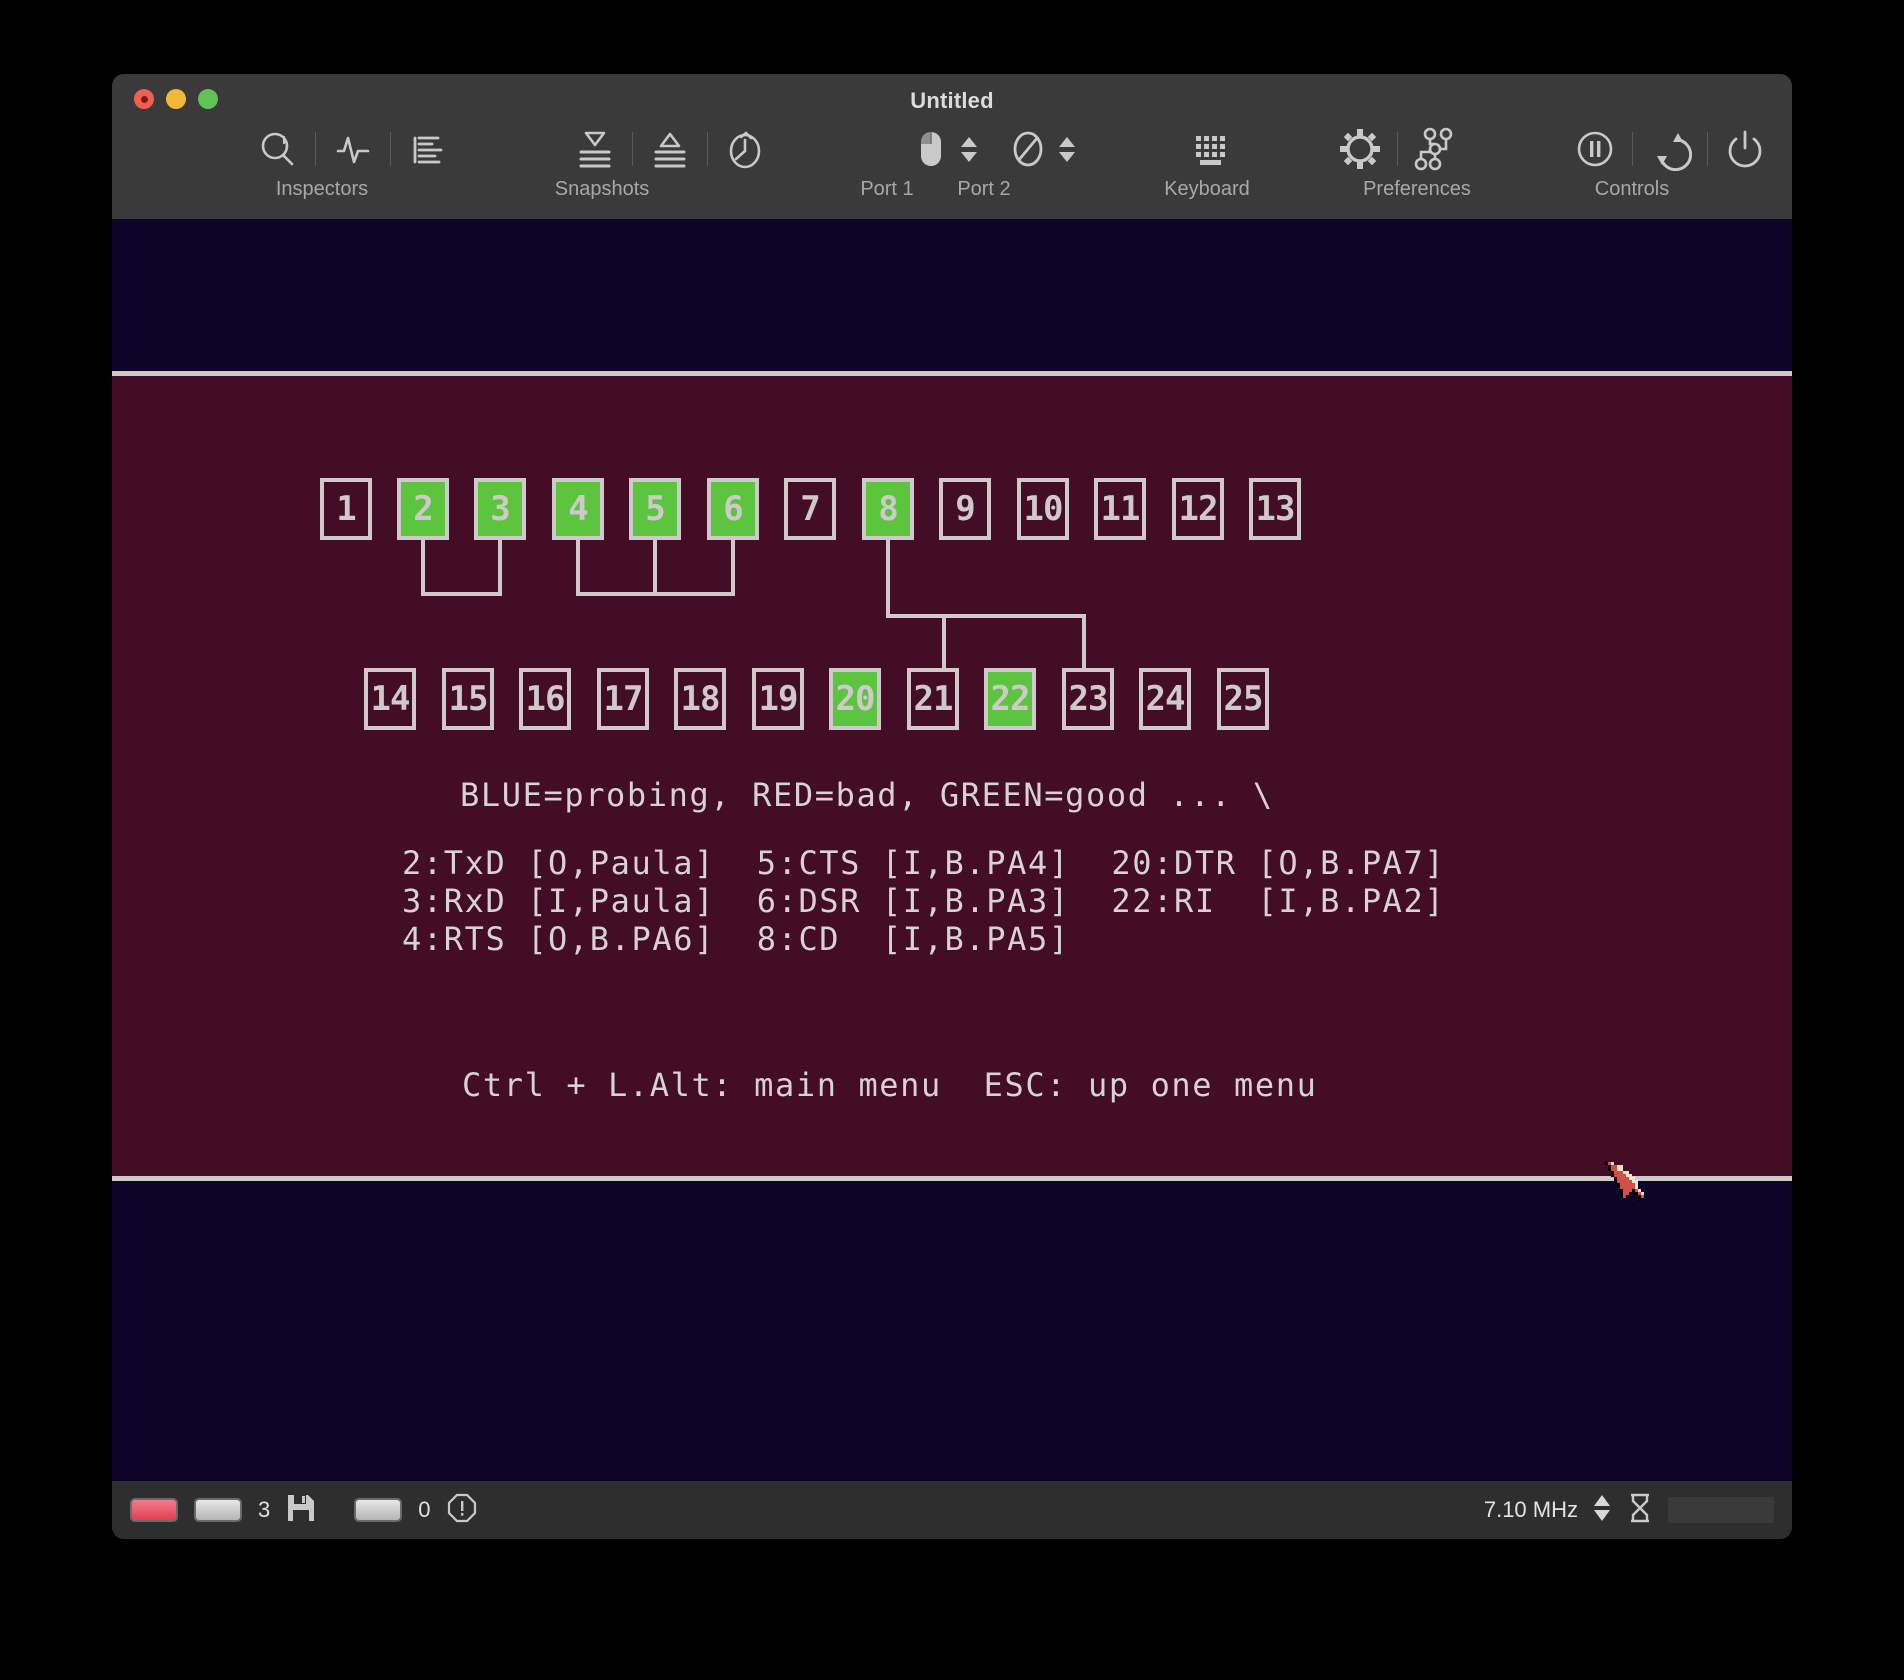 This screenshot has width=1904, height=1680. What do you see at coordinates (952, 295) in the screenshot?
I see `screen-top-overscan` at bounding box center [952, 295].